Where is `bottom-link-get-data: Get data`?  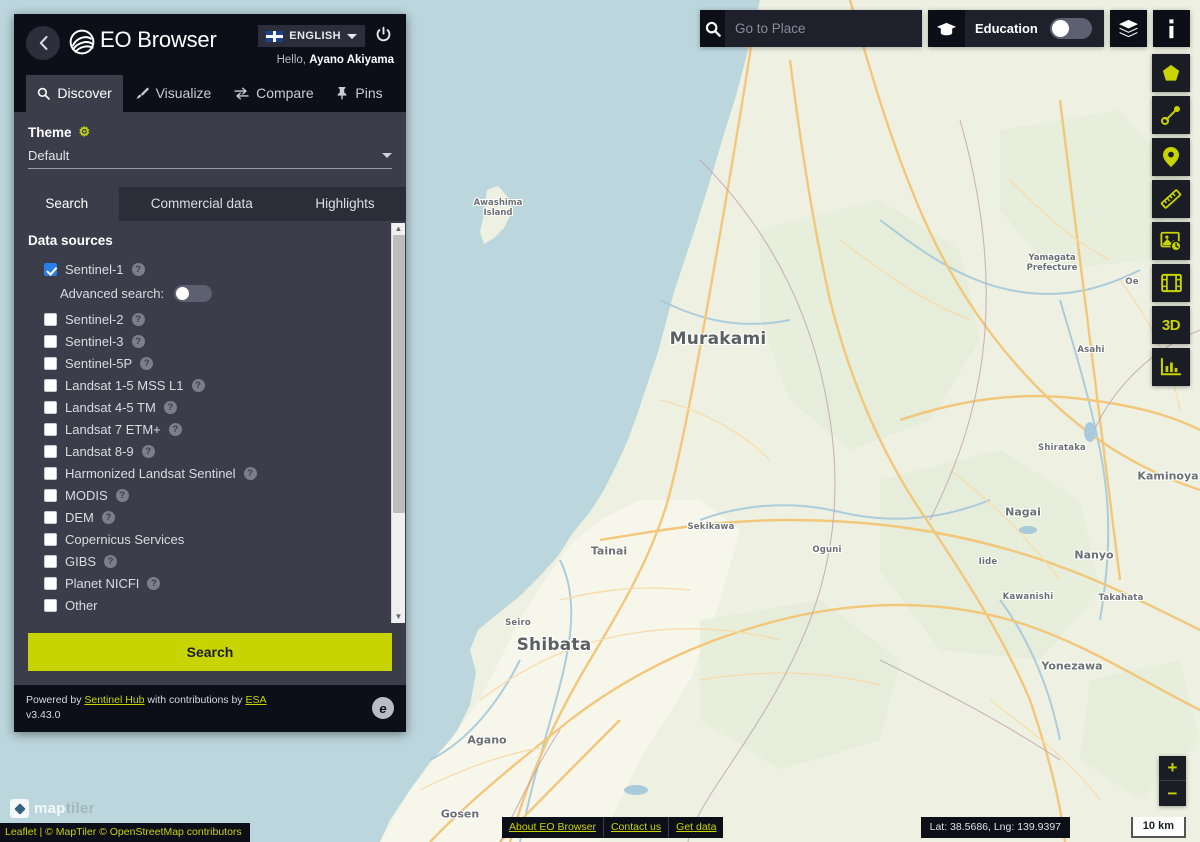 bottom-link-get-data: Get data is located at coordinates (696, 827).